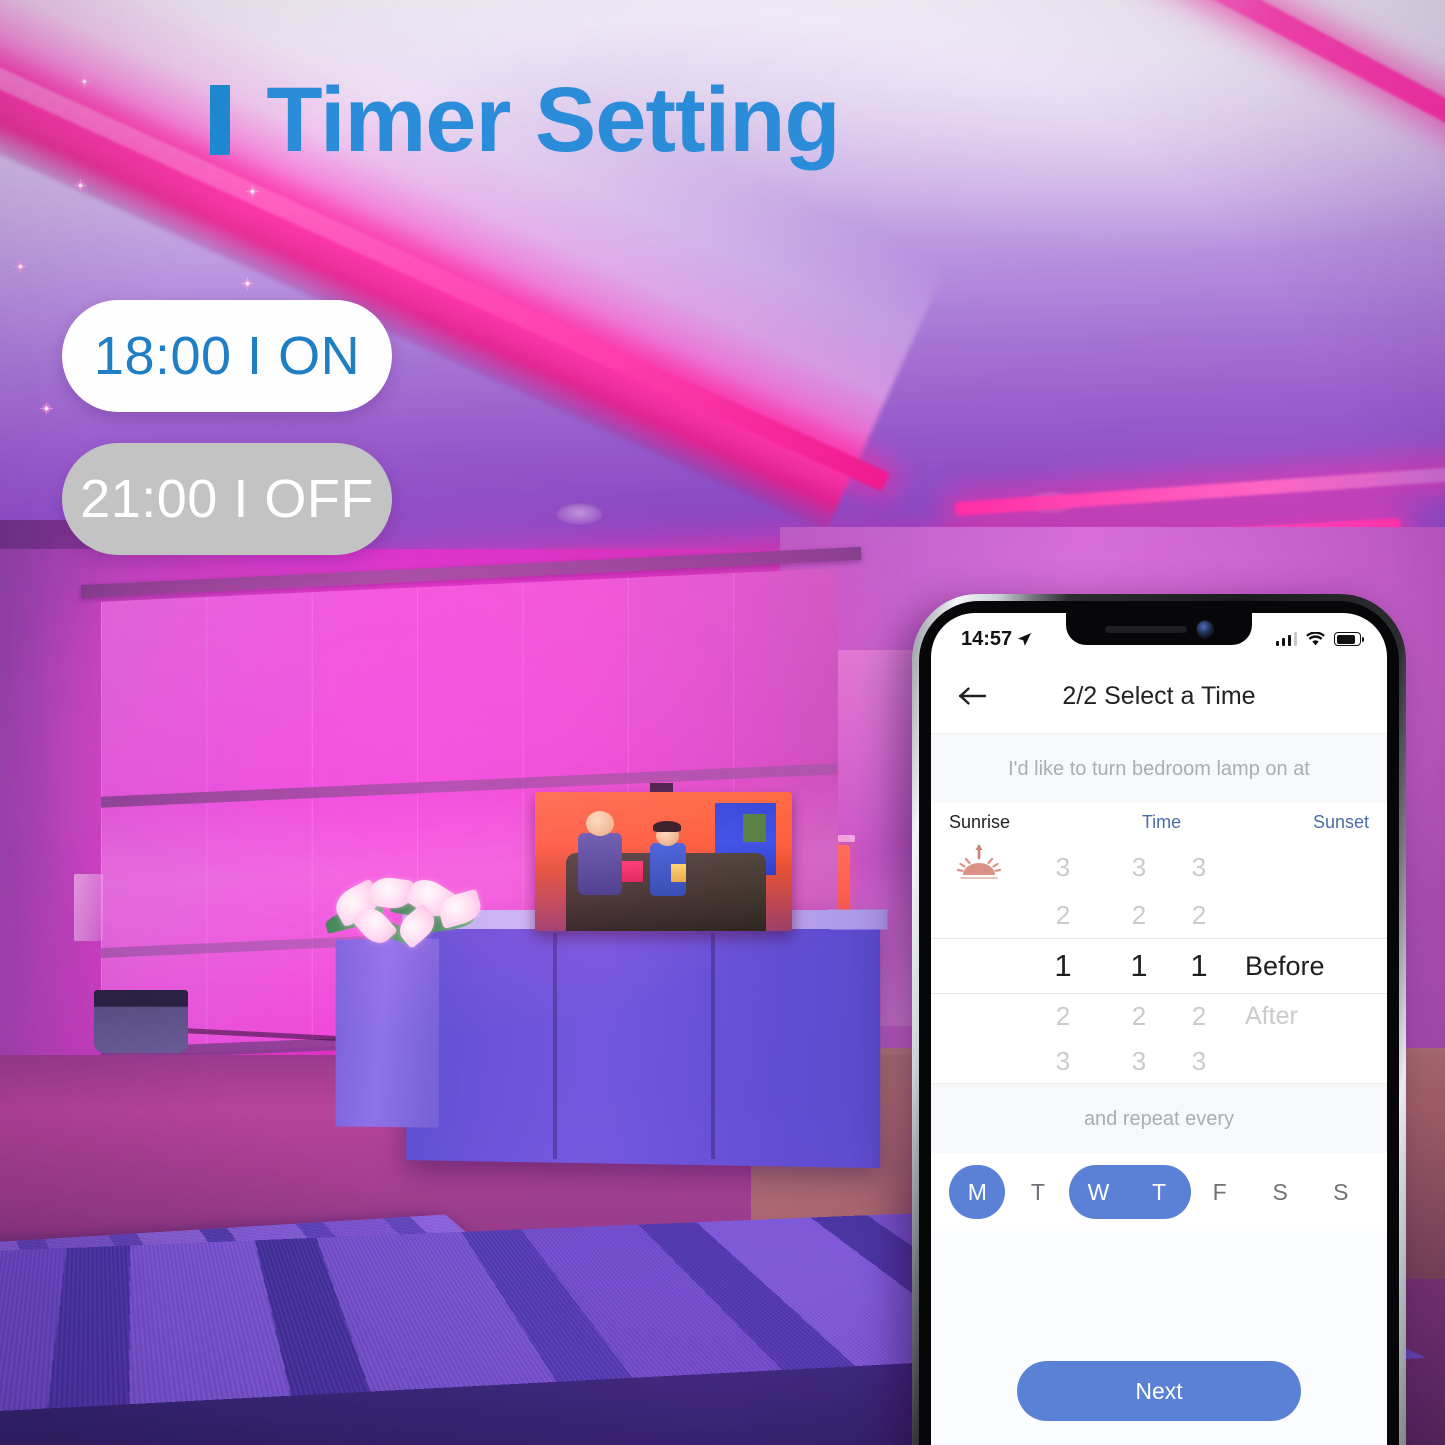 Image resolution: width=1445 pixels, height=1445 pixels. What do you see at coordinates (1280, 1192) in the screenshot?
I see `day-saturday: S` at bounding box center [1280, 1192].